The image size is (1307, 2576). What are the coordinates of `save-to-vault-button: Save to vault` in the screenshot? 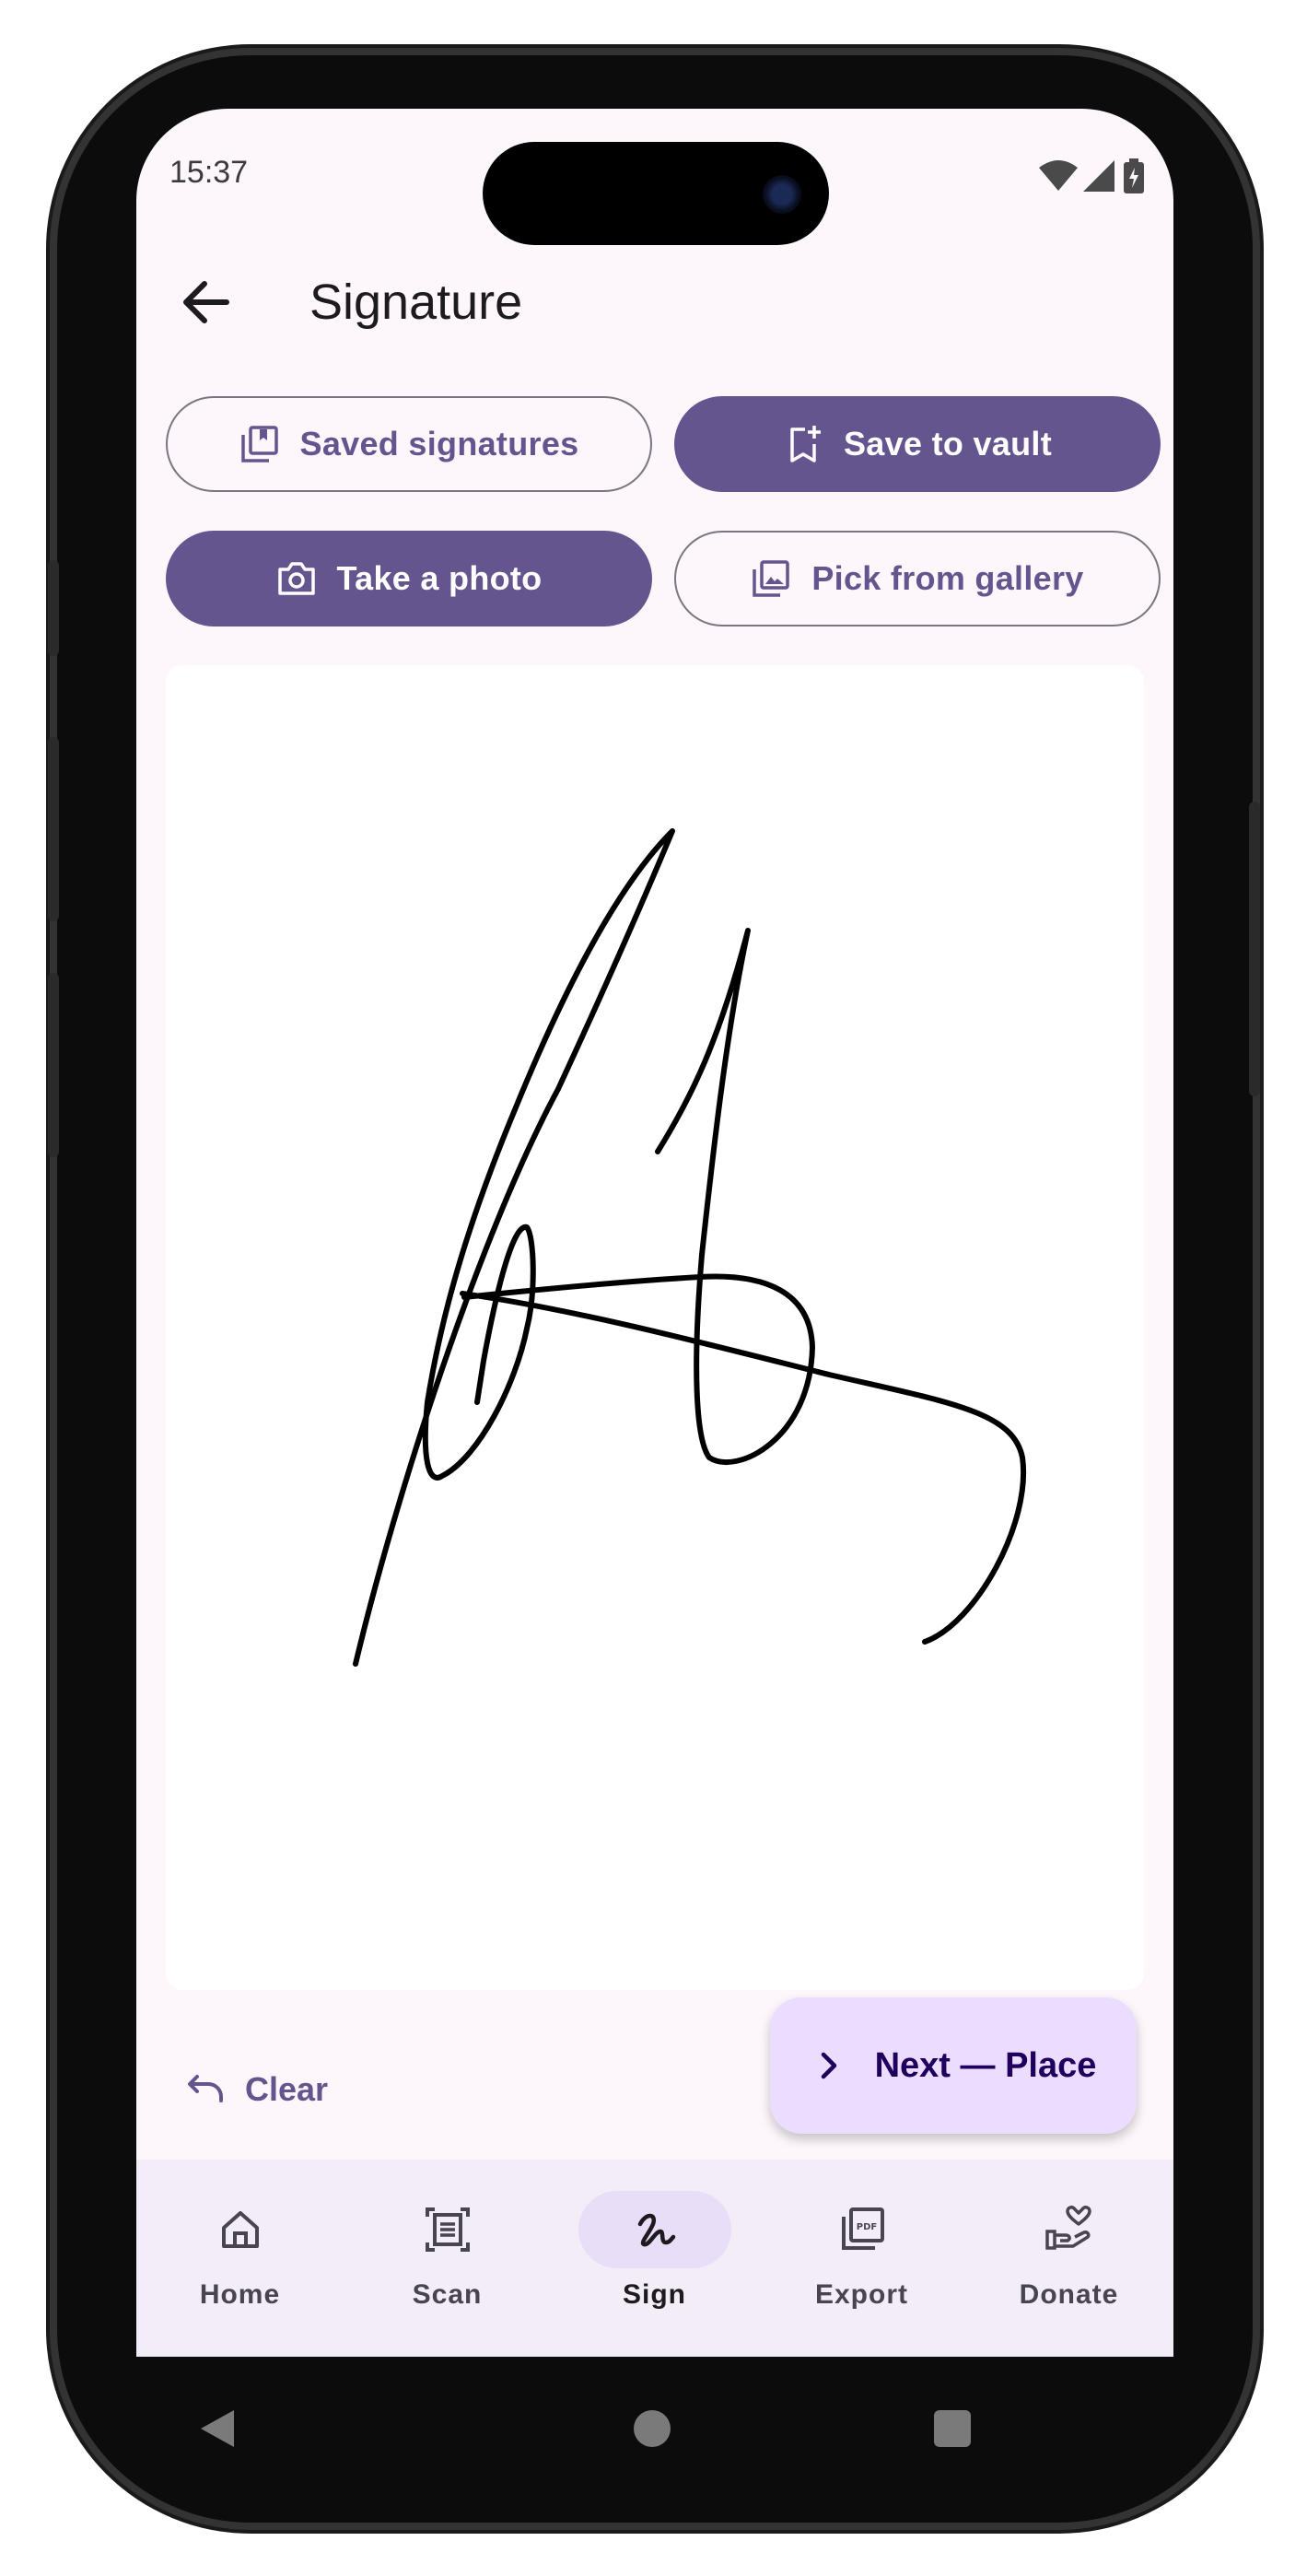 It's located at (918, 444).